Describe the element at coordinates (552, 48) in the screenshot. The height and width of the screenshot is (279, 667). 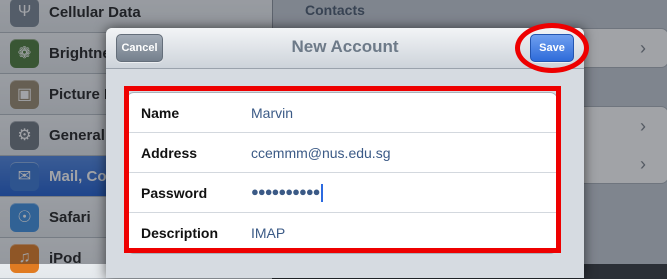
I see `save-highlight-circle` at that location.